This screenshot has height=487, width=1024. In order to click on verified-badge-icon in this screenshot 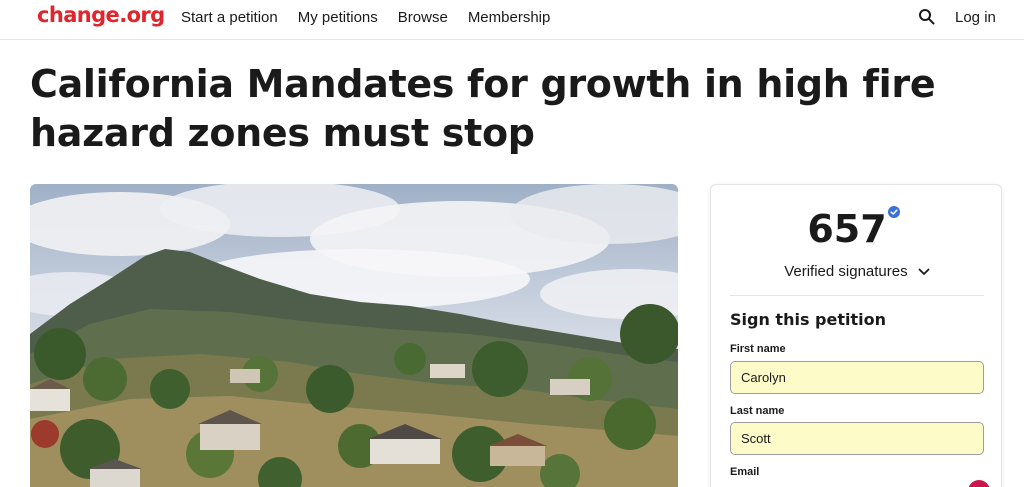, I will do `click(894, 212)`.